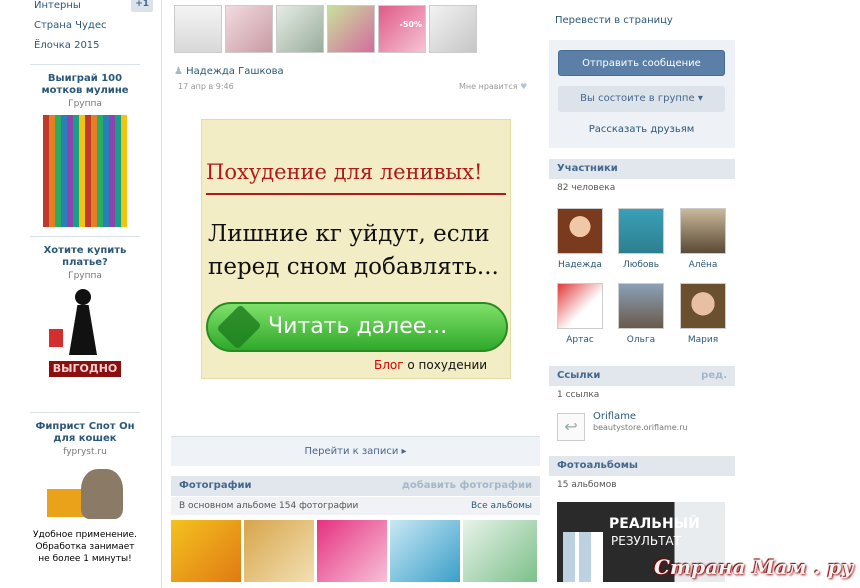  What do you see at coordinates (355, 486) in the screenshot?
I see `photos-header: Фотографии добавить фотографии` at bounding box center [355, 486].